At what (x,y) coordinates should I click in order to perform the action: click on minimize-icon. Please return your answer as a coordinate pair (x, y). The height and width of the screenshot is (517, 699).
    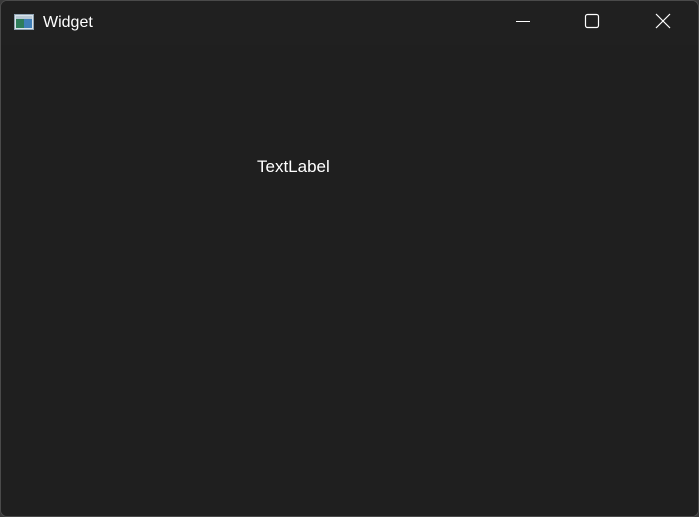
    Looking at the image, I should click on (523, 23).